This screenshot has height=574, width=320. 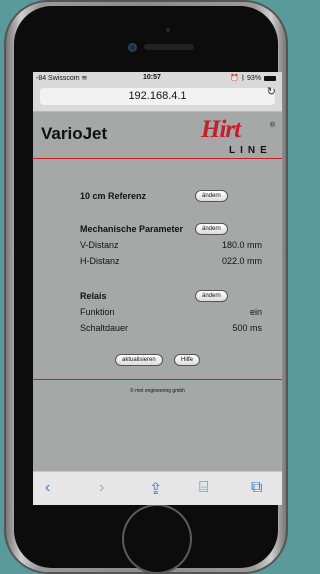 What do you see at coordinates (211, 296) in the screenshot?
I see `relais-change-button: ändern` at bounding box center [211, 296].